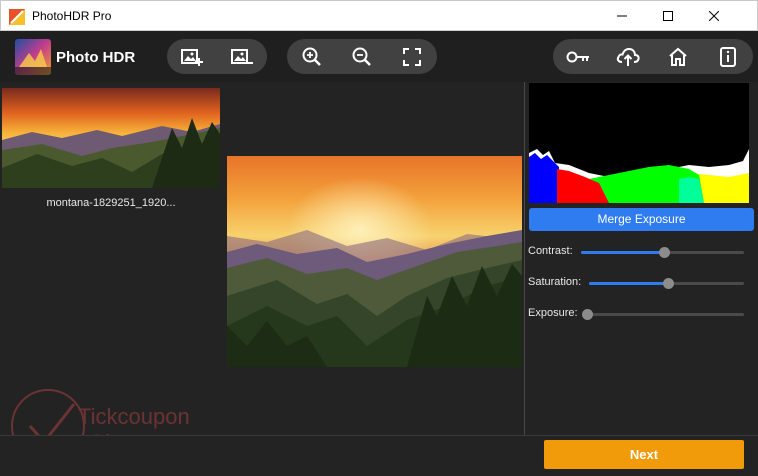  I want to click on saturation-slider-handle, so click(669, 283).